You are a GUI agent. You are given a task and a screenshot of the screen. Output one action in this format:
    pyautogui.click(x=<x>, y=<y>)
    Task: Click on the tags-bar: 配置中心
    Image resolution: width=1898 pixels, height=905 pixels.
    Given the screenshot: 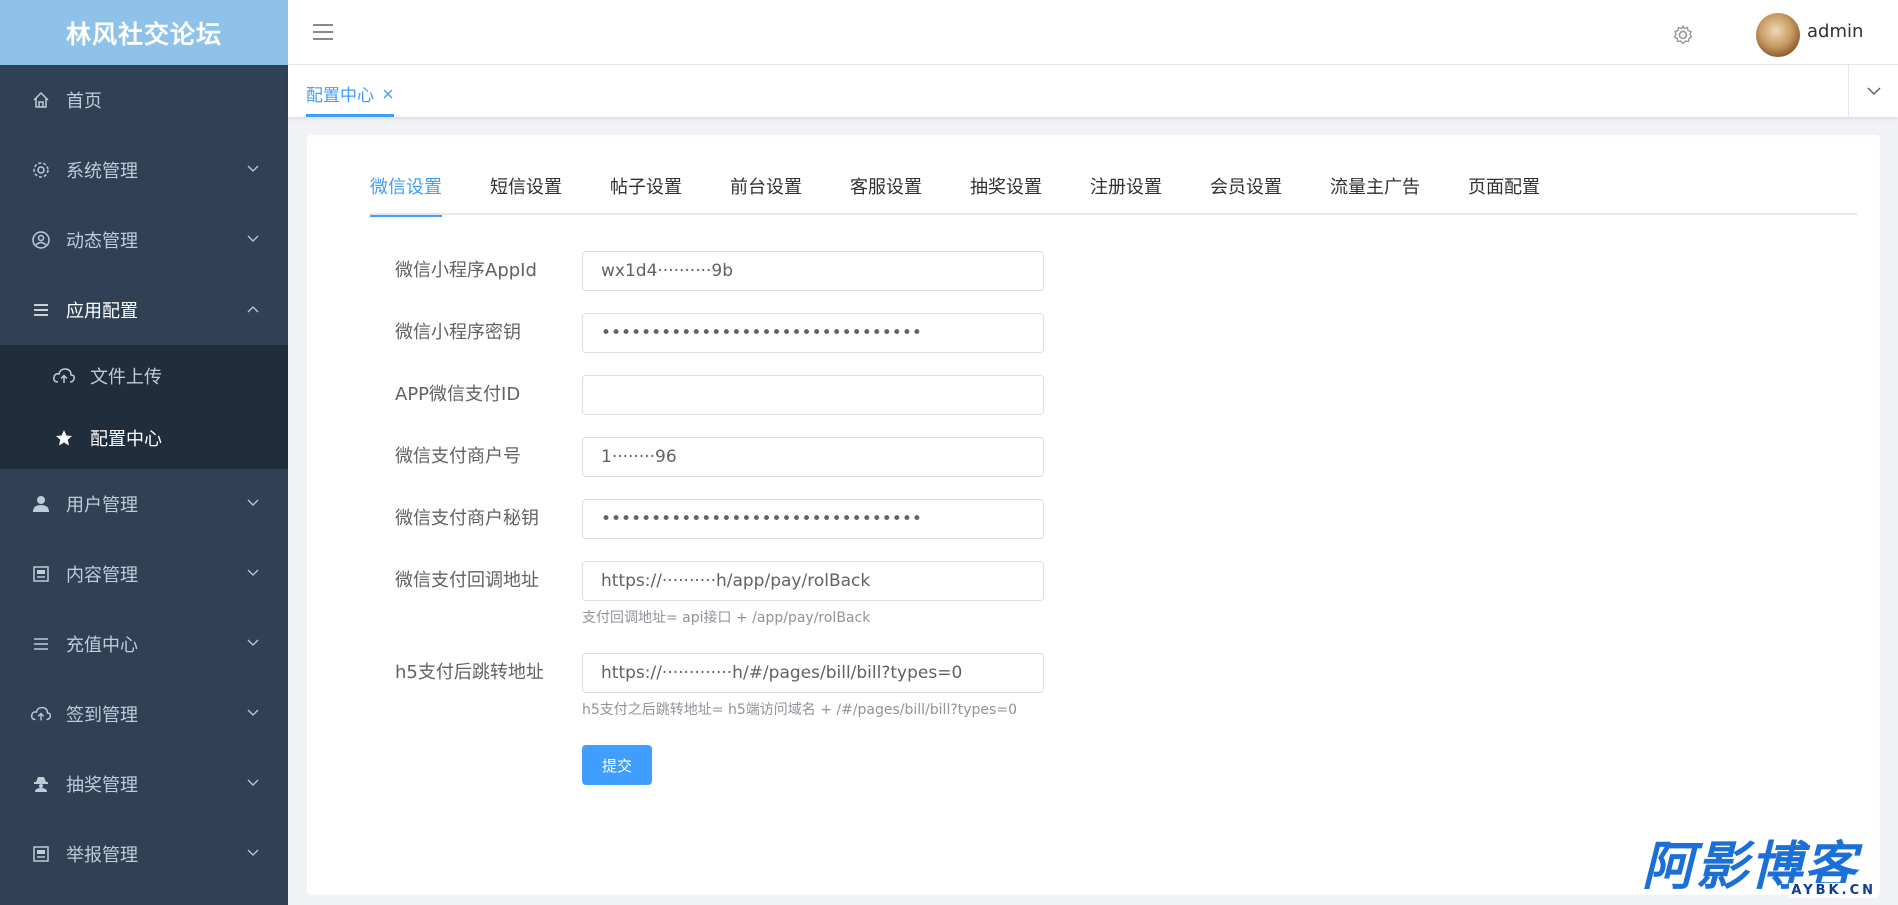 What is the action you would take?
    pyautogui.click(x=1093, y=91)
    